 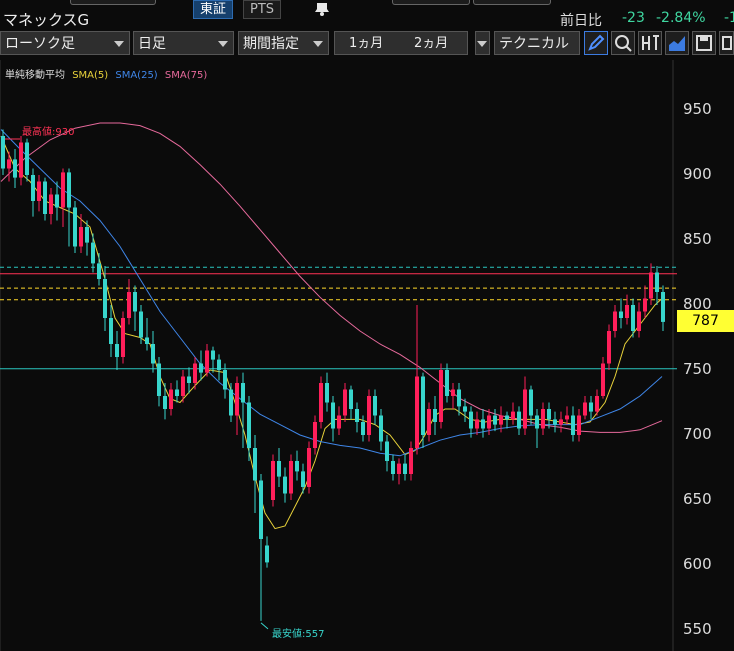 I want to click on change-value: -23, so click(x=633, y=18).